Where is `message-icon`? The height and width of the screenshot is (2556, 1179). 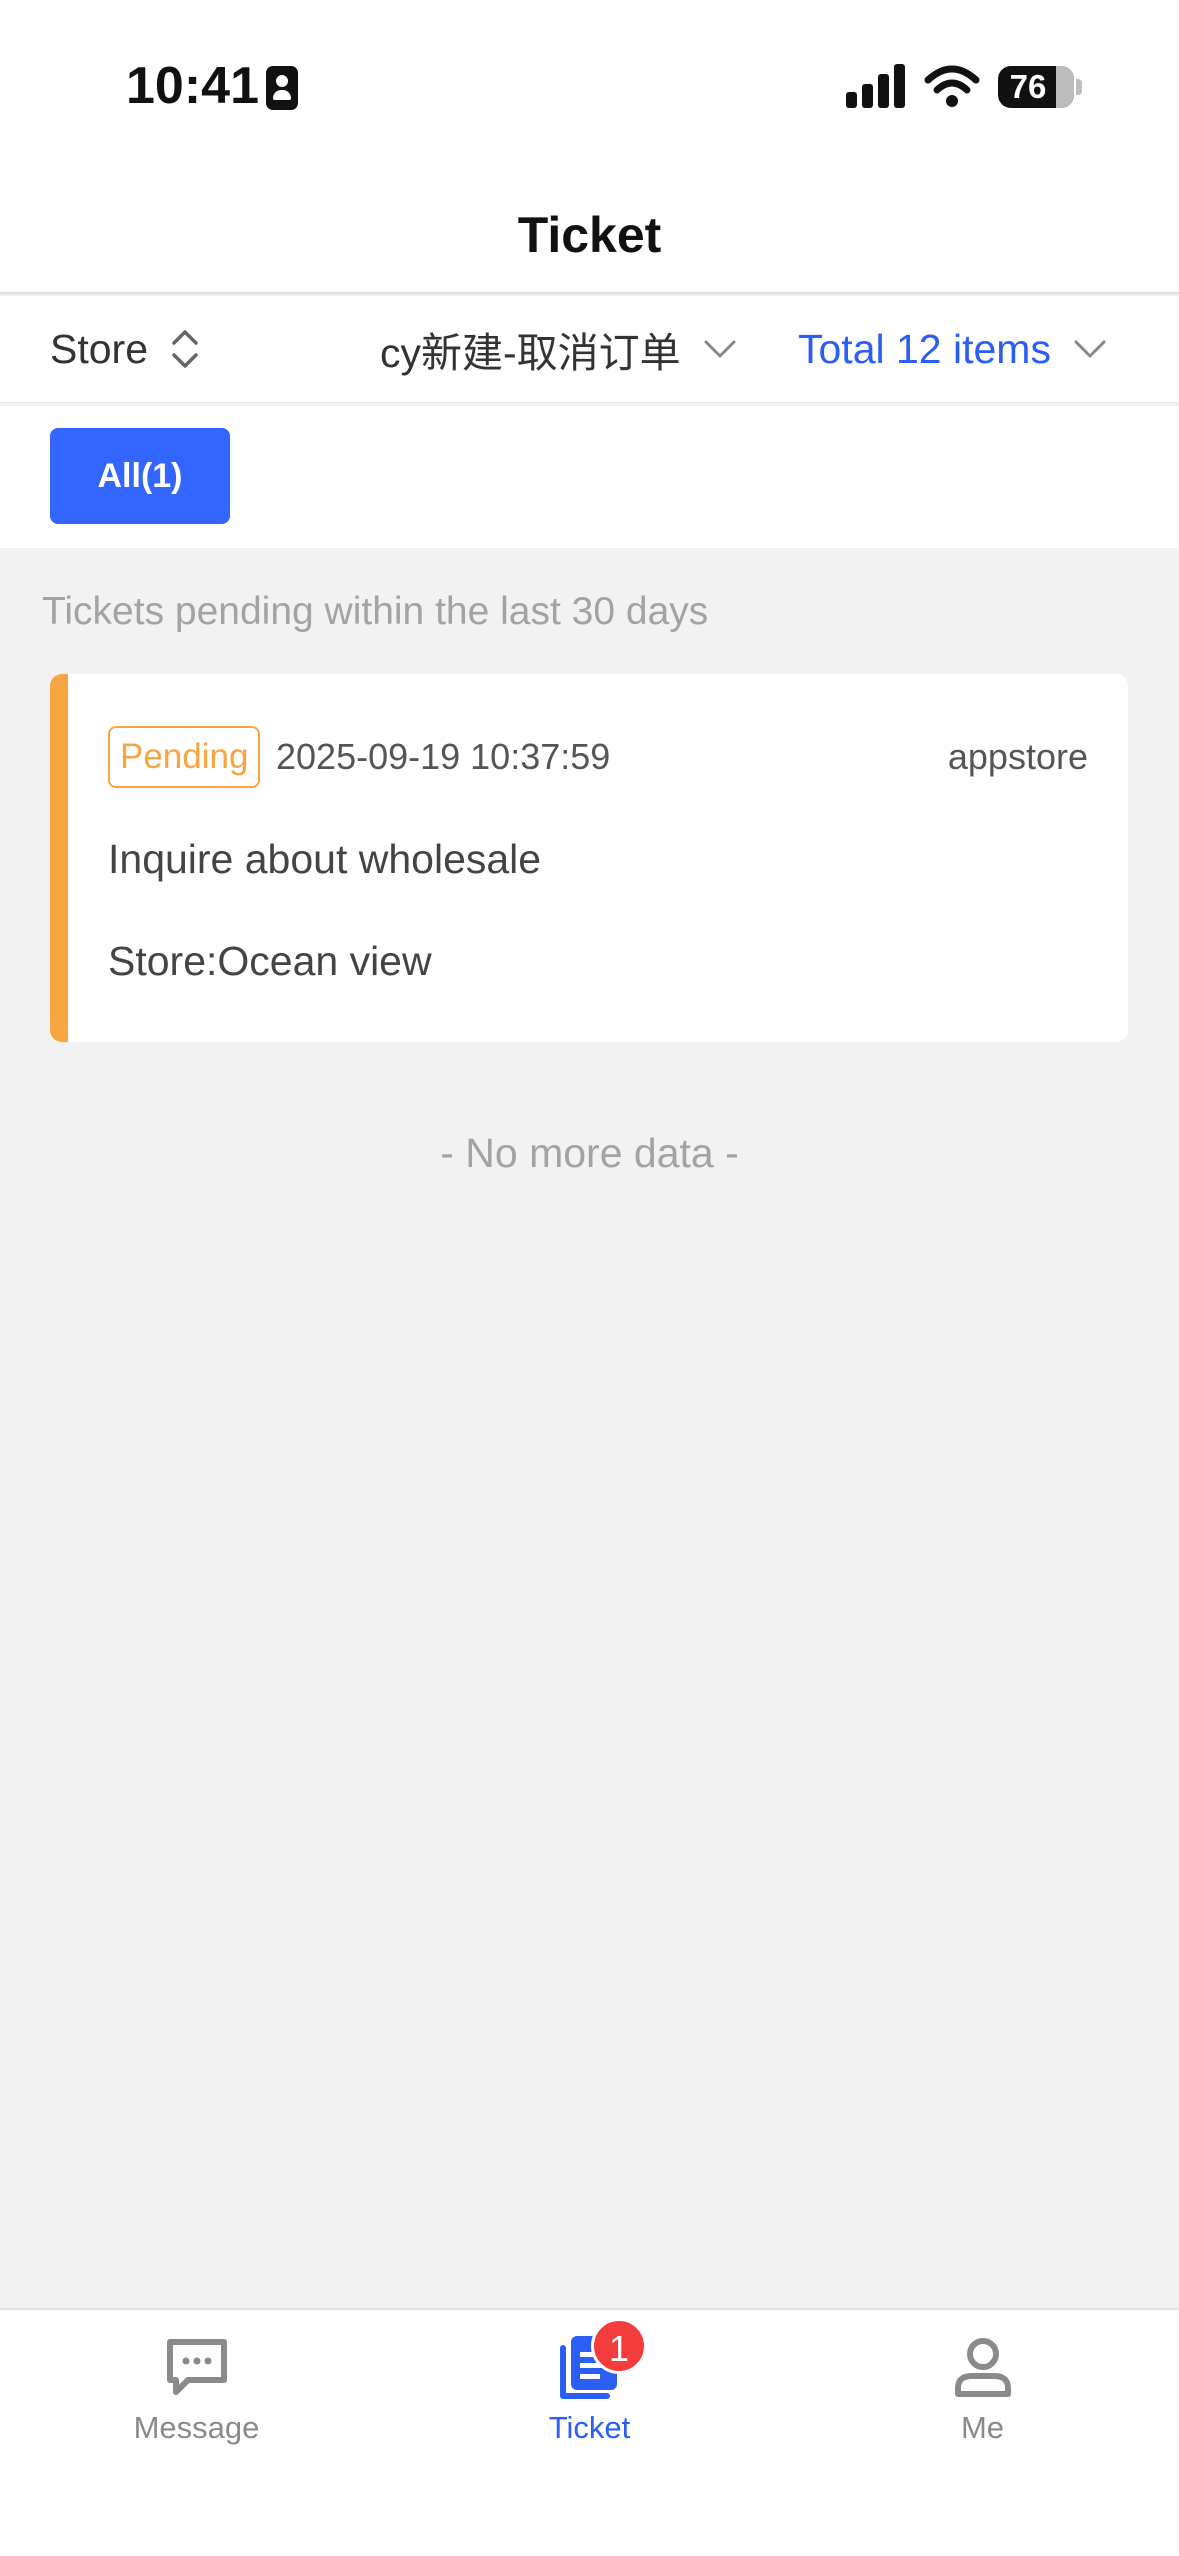 message-icon is located at coordinates (197, 2367).